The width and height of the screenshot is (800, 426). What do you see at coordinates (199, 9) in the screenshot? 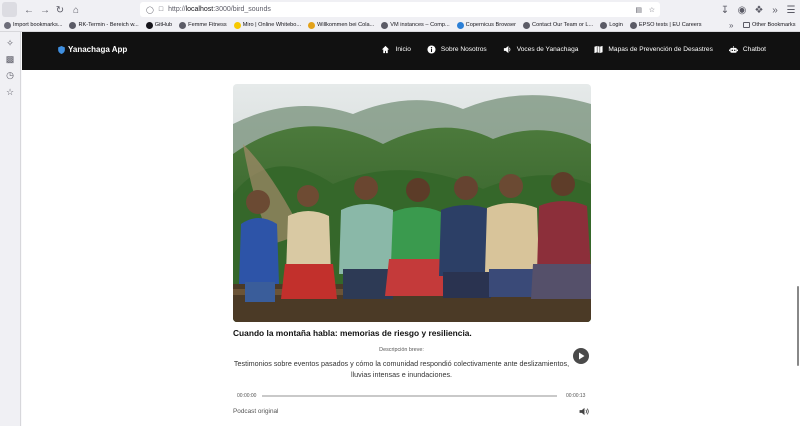
I see `url-host: localhost` at bounding box center [199, 9].